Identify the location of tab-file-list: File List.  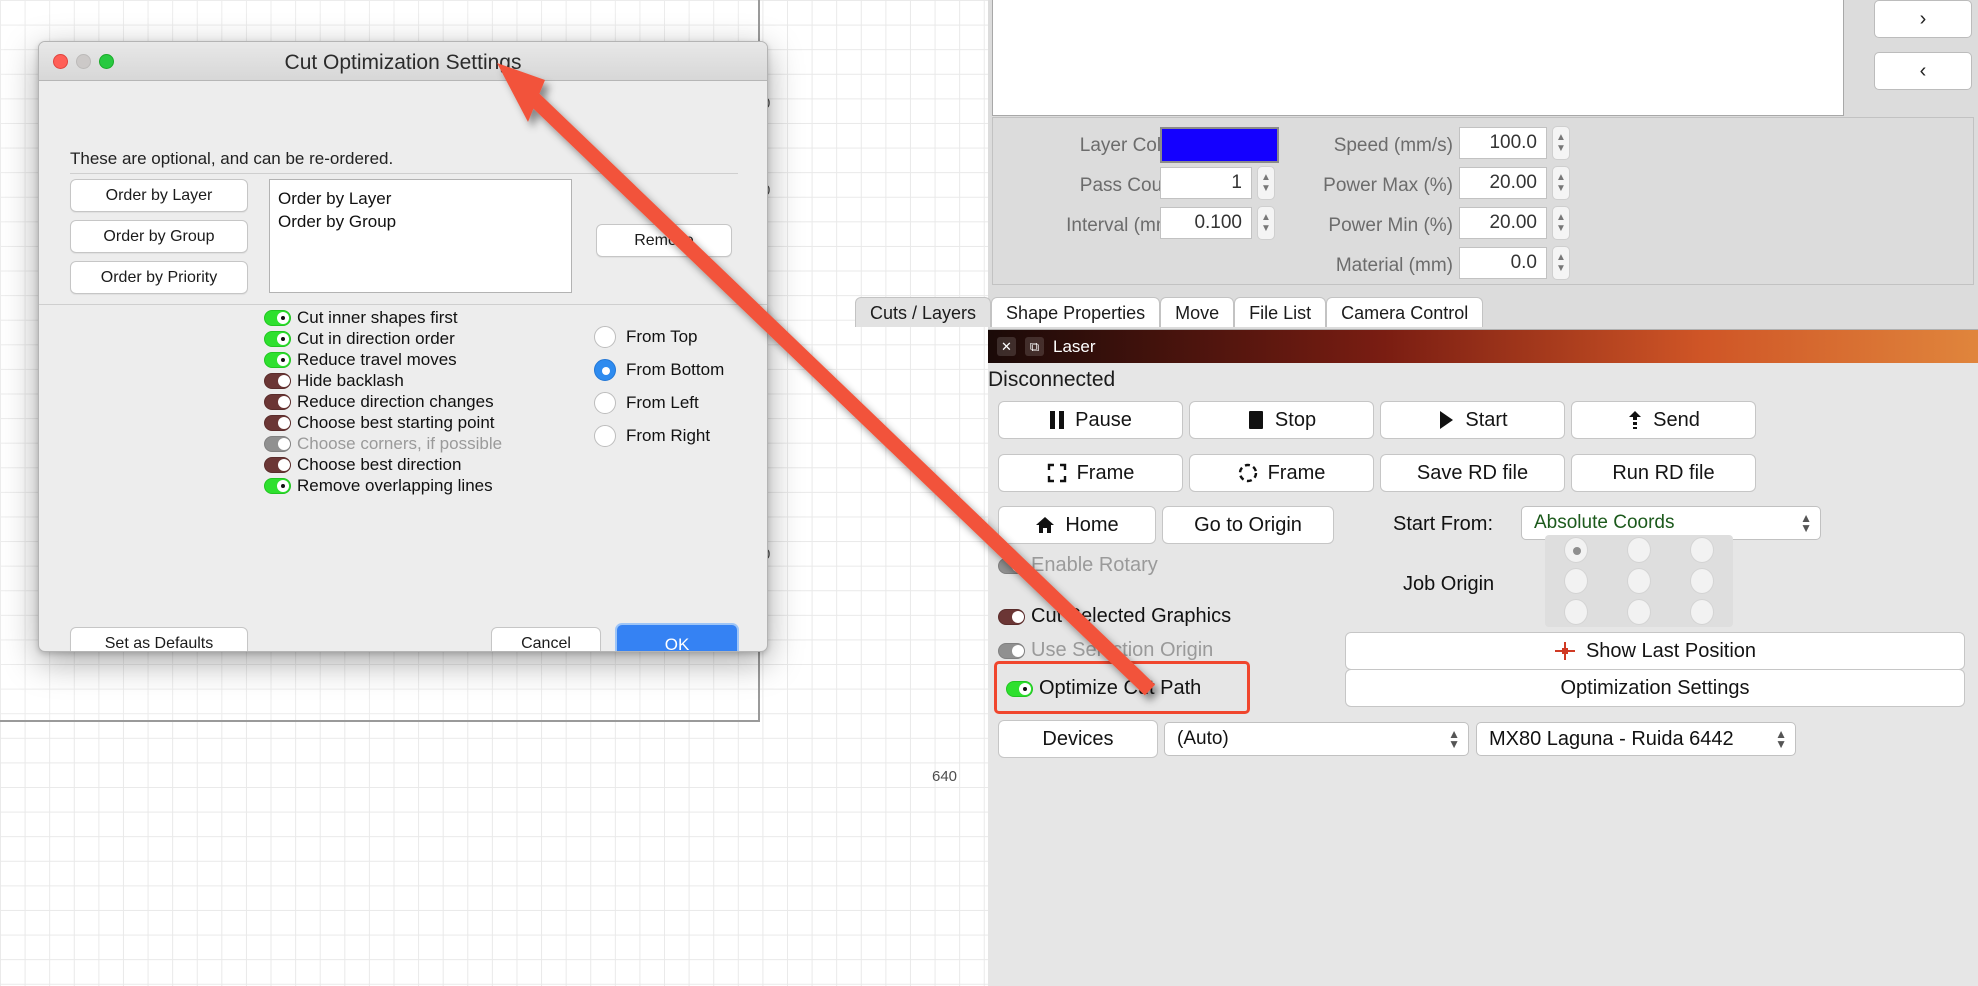
(1280, 312).